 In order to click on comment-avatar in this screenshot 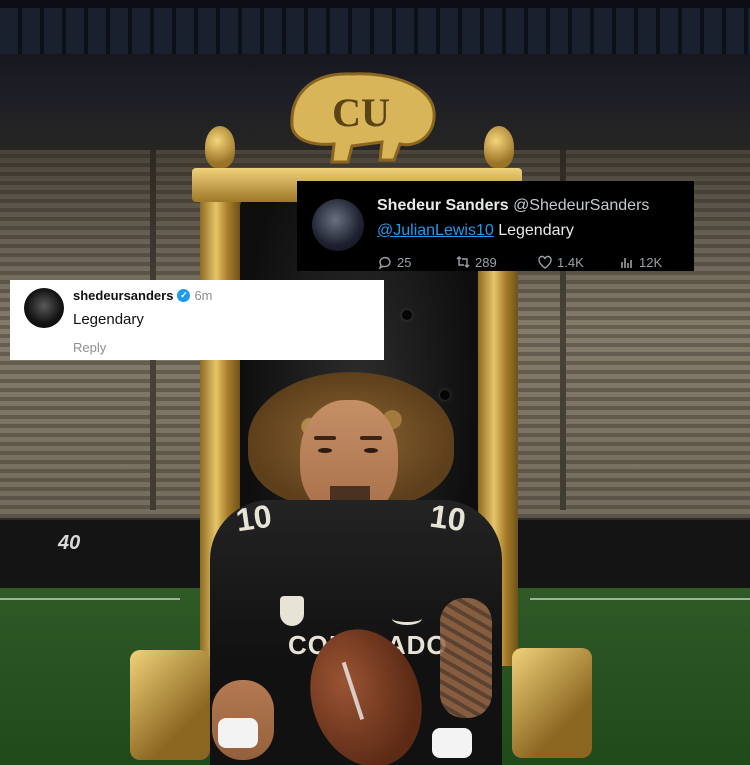, I will do `click(44, 308)`.